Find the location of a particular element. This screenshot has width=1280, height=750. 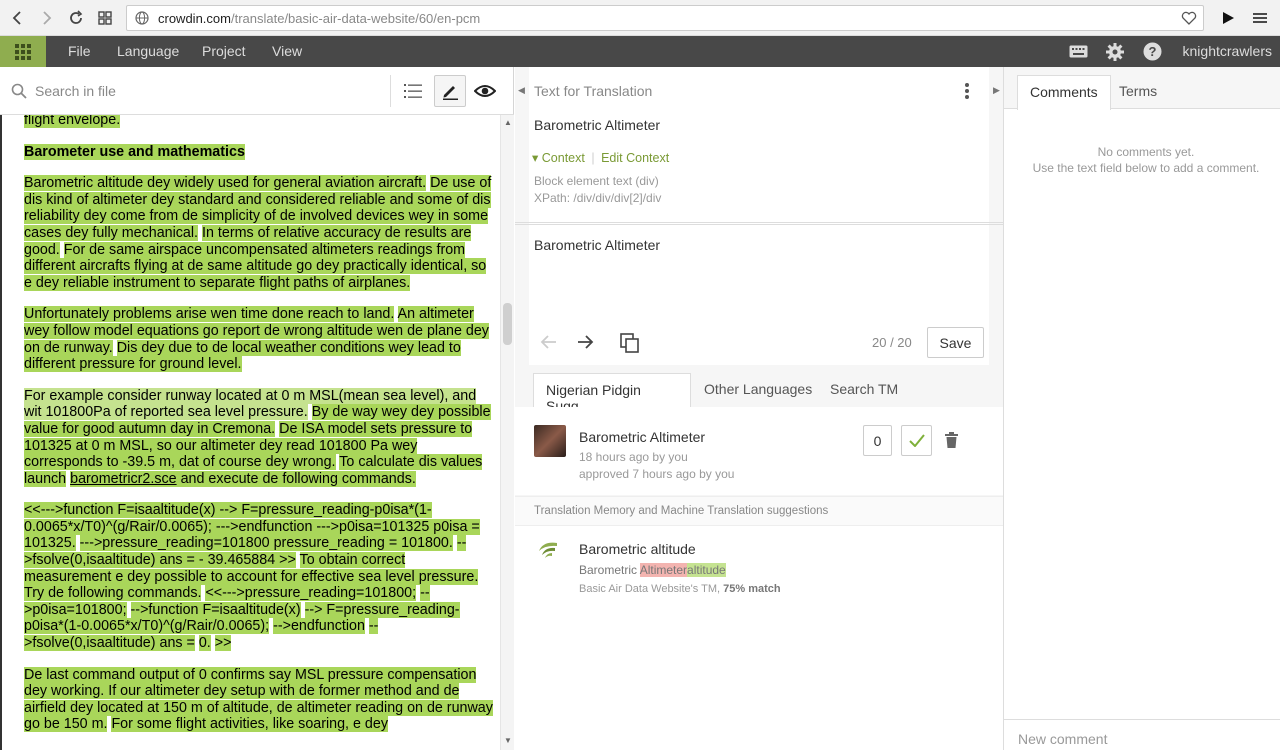

diff-inserted: altitude is located at coordinates (706, 570).